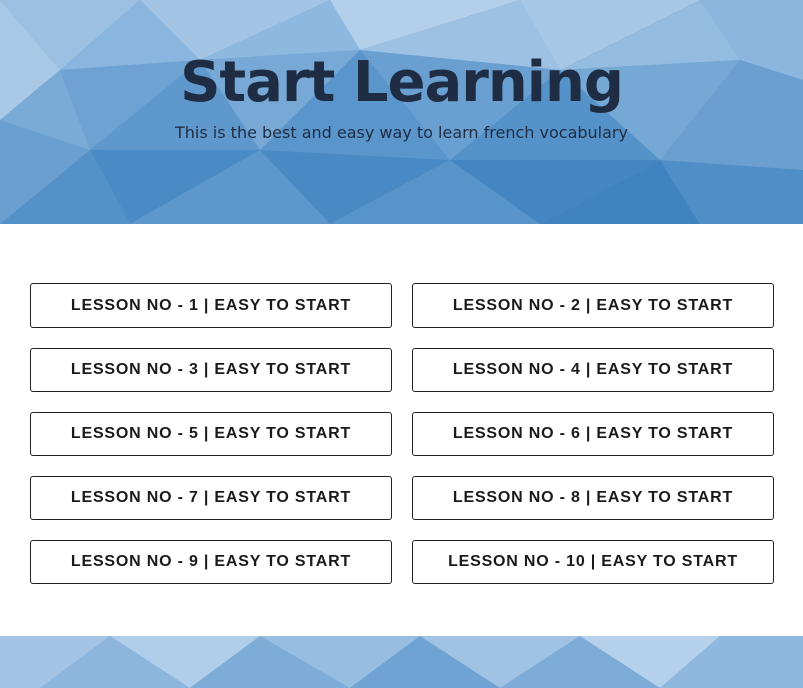 The width and height of the screenshot is (803, 688). Describe the element at coordinates (211, 498) in the screenshot. I see `lesson-7-button: LESSON NO - 7 | EASY TO START` at that location.